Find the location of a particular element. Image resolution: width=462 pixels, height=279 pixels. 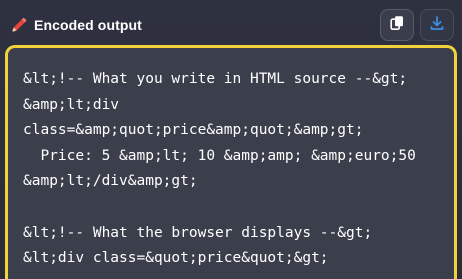

output-line: &lt;div class=&quot;price&quot;&gt; is located at coordinates (176, 258).